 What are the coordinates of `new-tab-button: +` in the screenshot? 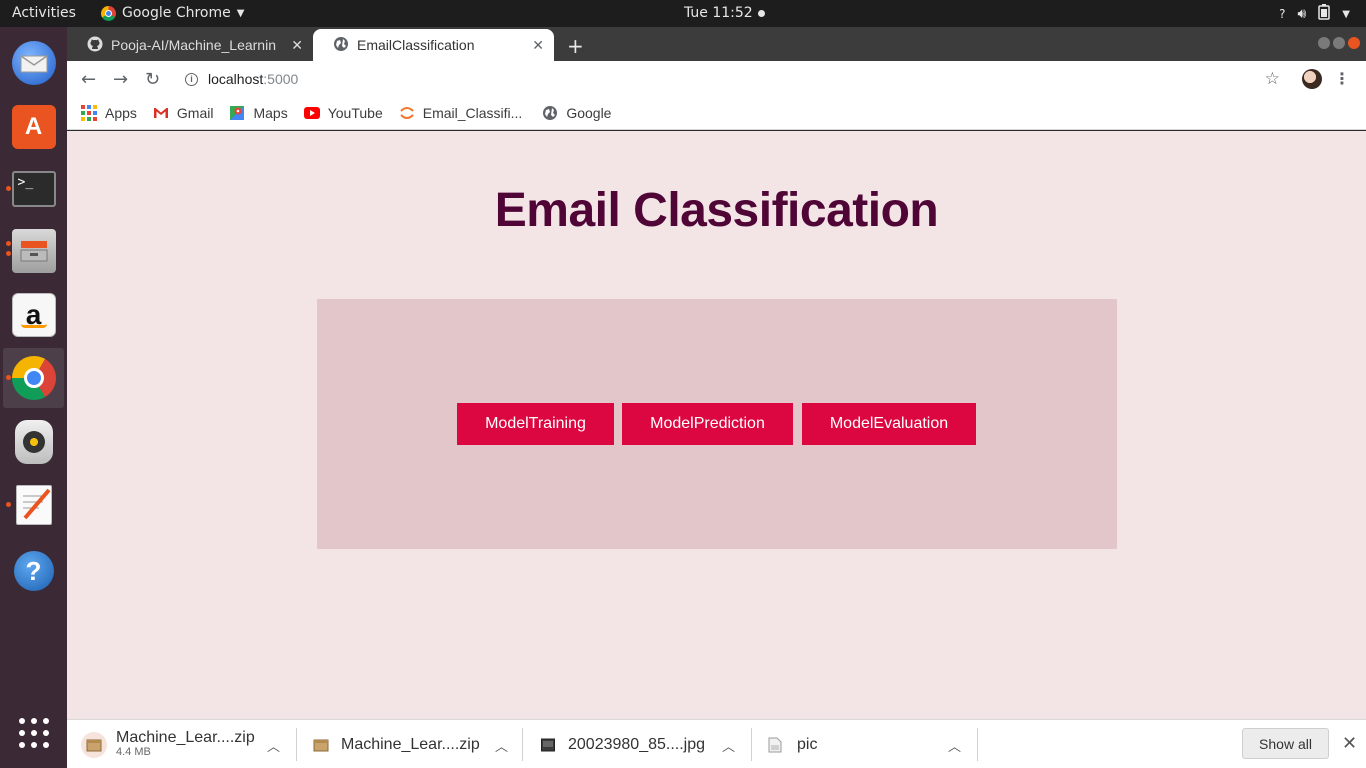 It's located at (575, 46).